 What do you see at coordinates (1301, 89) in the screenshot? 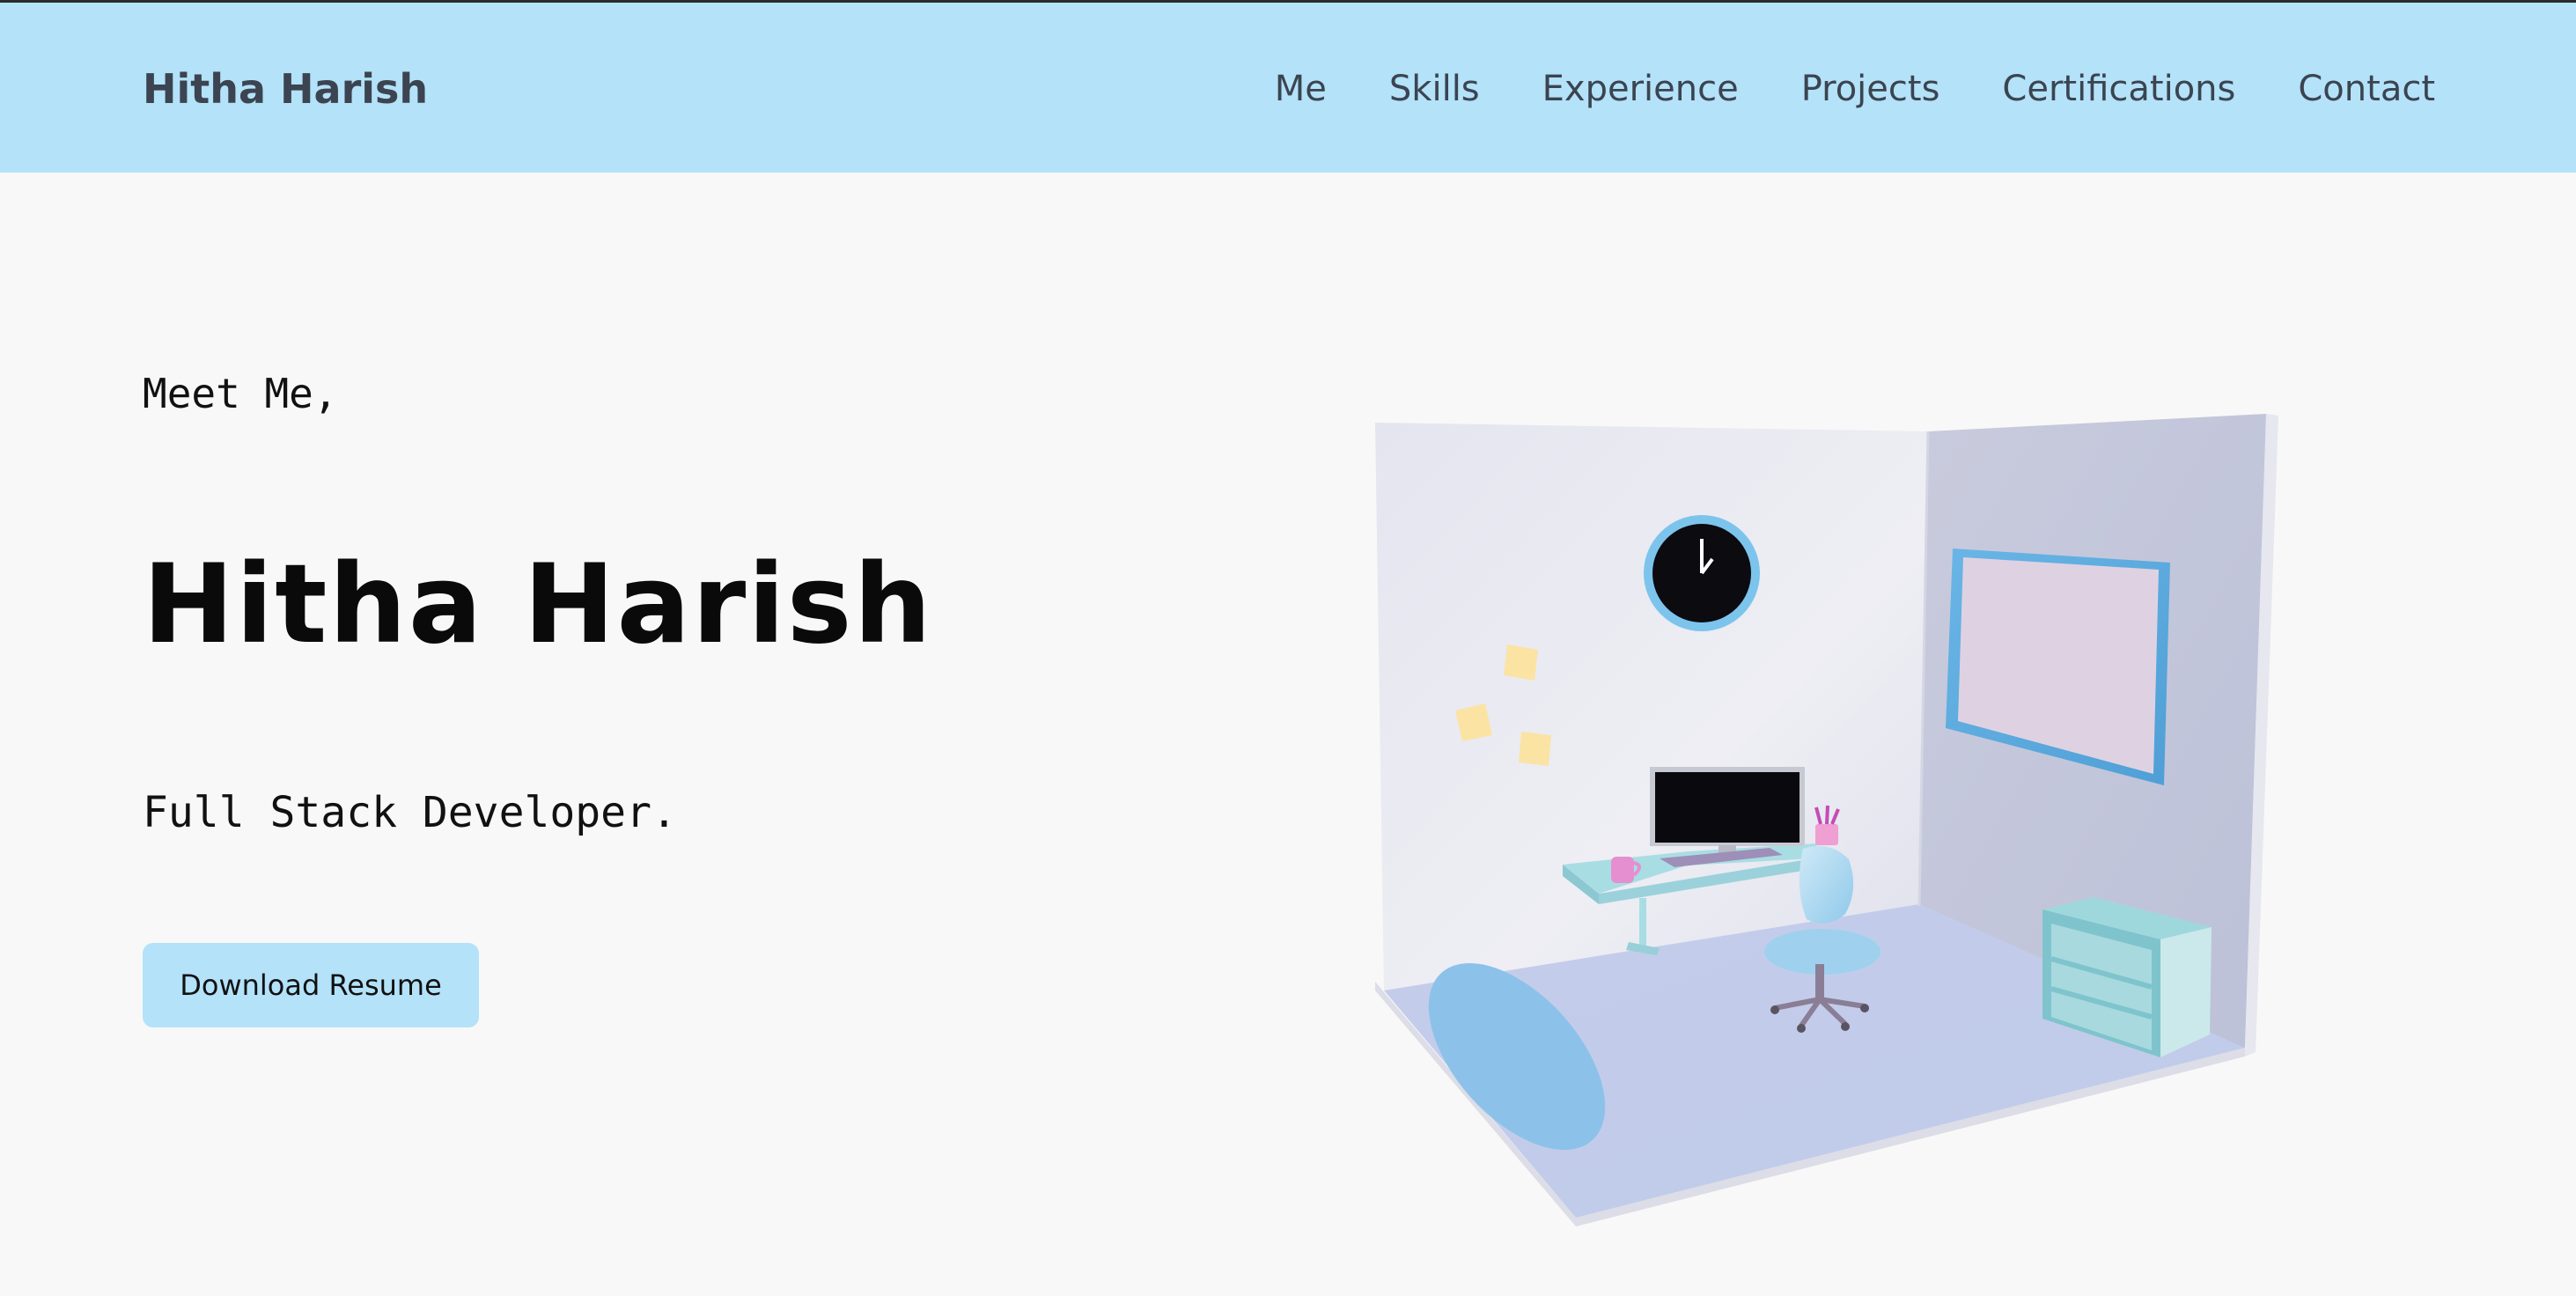
I see `nav-item-me: Me` at bounding box center [1301, 89].